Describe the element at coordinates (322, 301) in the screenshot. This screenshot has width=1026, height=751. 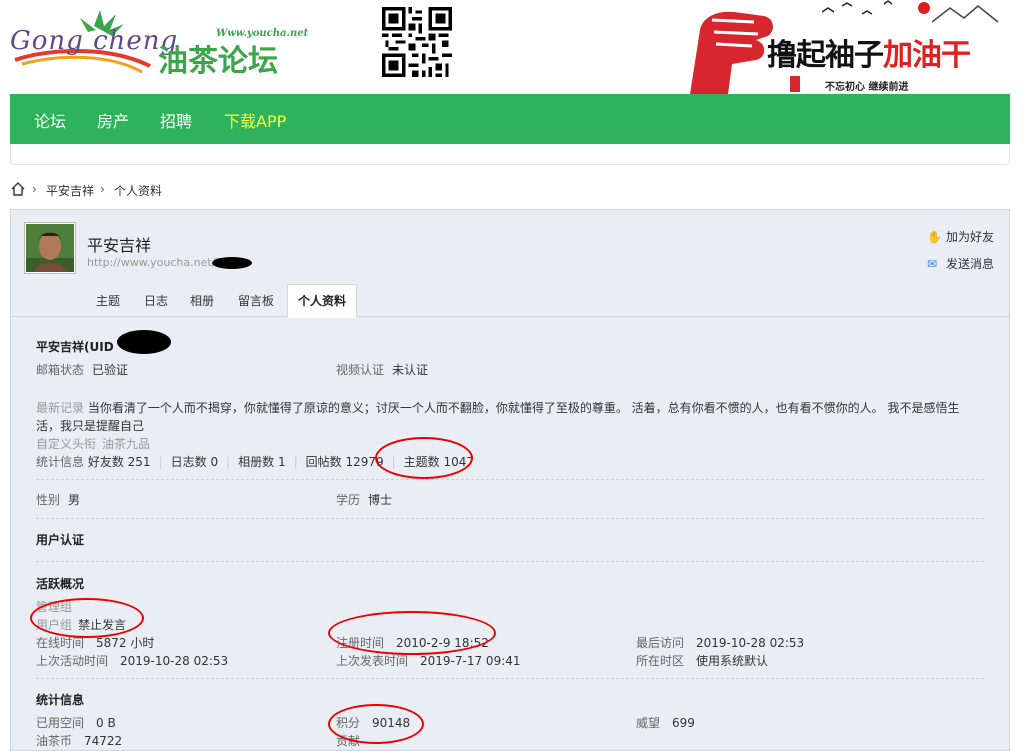
I see `tab-profile: 个人资料` at that location.